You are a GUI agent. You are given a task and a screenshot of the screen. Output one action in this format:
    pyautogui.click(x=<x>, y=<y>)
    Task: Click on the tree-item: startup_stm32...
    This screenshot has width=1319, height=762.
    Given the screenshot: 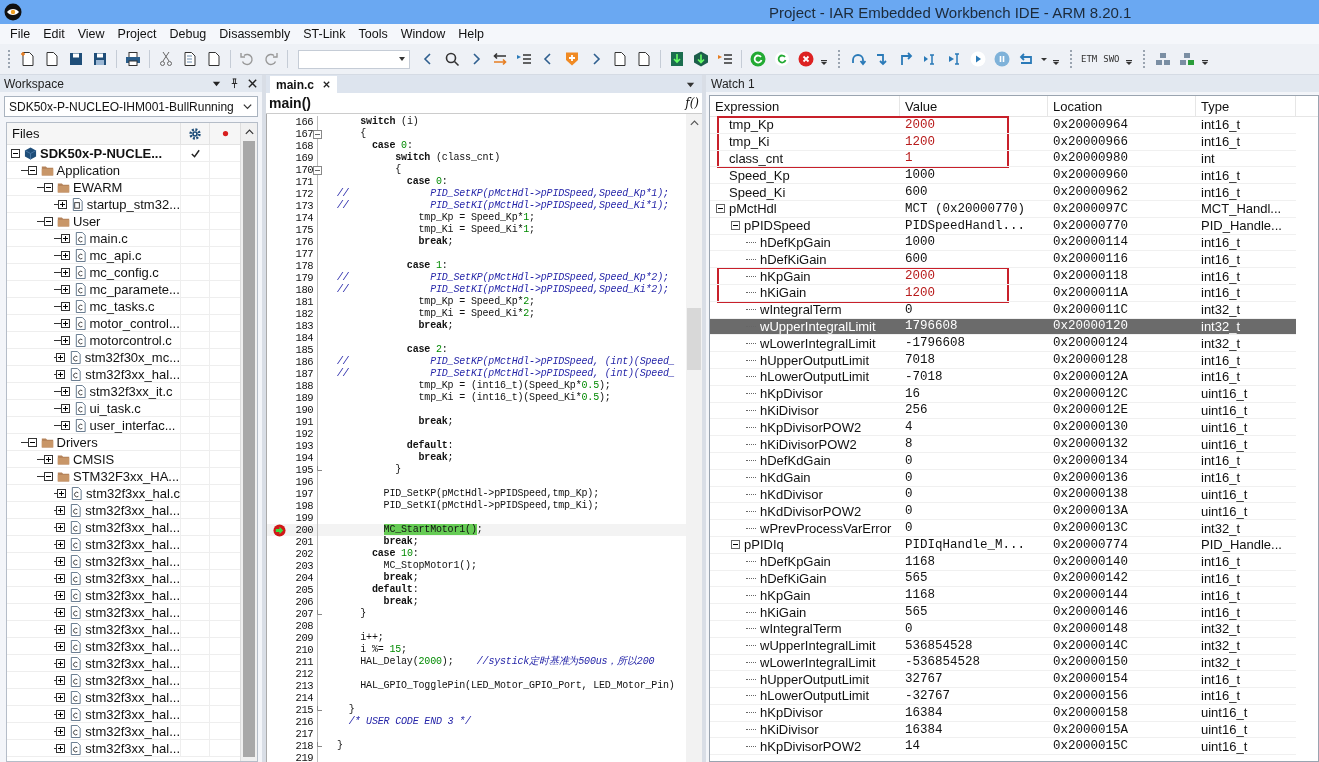 What is the action you would take?
    pyautogui.click(x=133, y=204)
    